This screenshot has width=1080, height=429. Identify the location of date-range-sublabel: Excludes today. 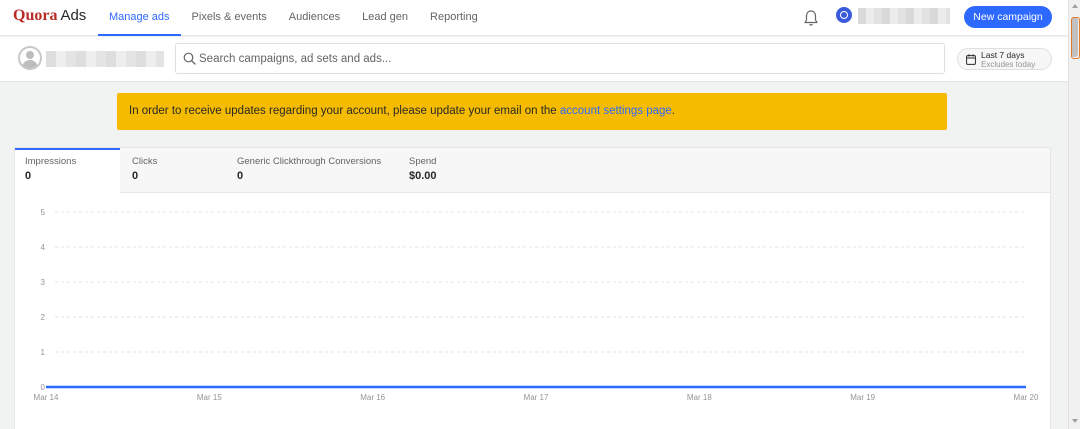
(1008, 64).